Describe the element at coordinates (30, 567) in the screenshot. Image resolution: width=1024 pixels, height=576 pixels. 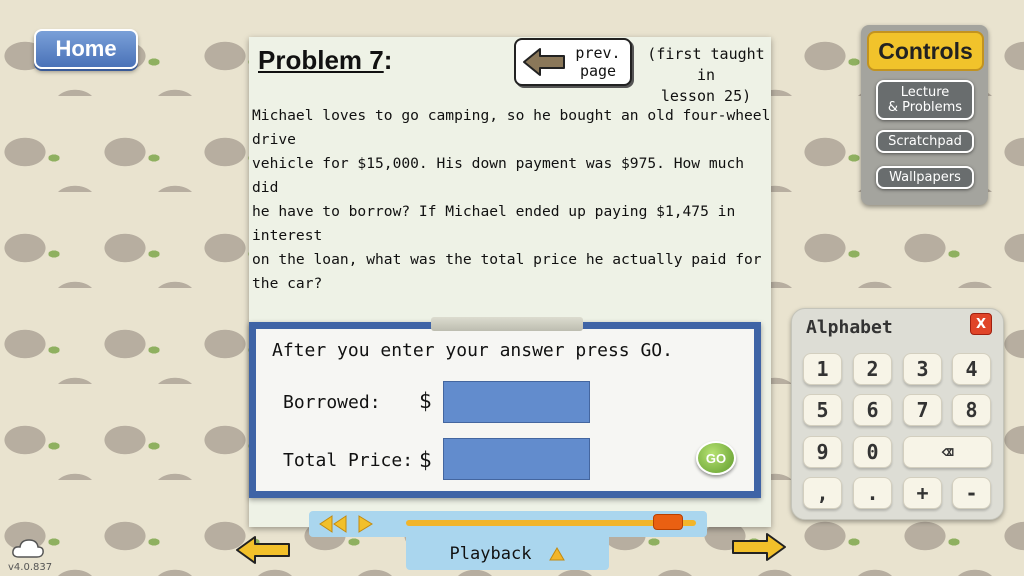
I see `version-label: v4.0.837` at that location.